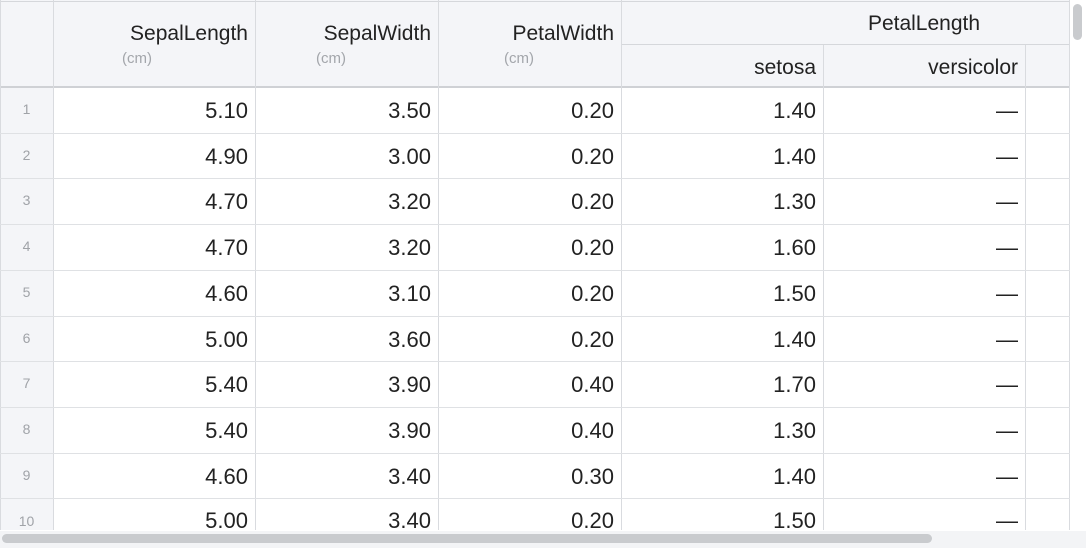 The image size is (1086, 548). What do you see at coordinates (1077, 22) in the screenshot?
I see `vertical-scrollbar-thumb` at bounding box center [1077, 22].